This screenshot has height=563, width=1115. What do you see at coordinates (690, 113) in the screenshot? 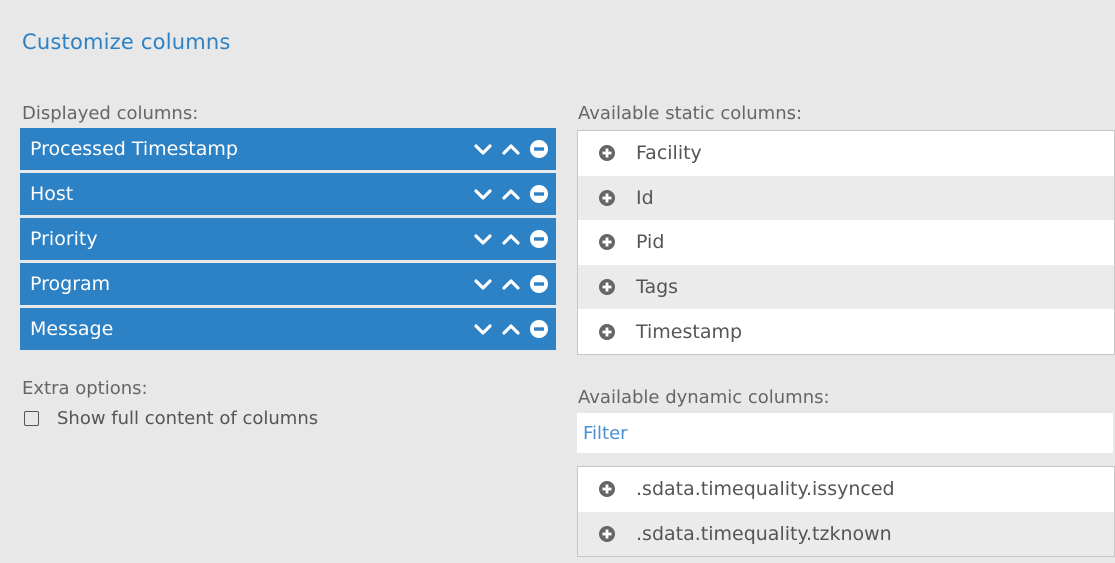
I see `available-static-columns-label: Available static columns:` at bounding box center [690, 113].